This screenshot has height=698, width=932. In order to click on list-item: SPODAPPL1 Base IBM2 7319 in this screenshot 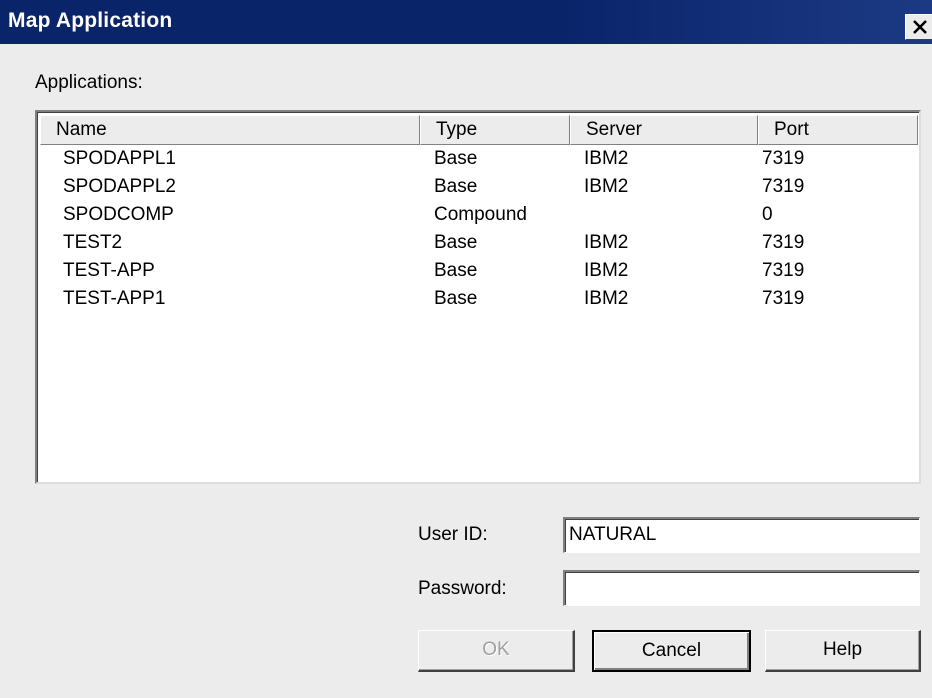, I will do `click(479, 160)`.